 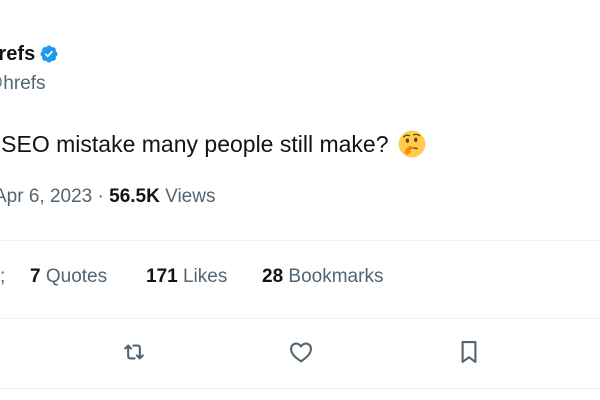 I want to click on quotes-count: 7, so click(x=35, y=276).